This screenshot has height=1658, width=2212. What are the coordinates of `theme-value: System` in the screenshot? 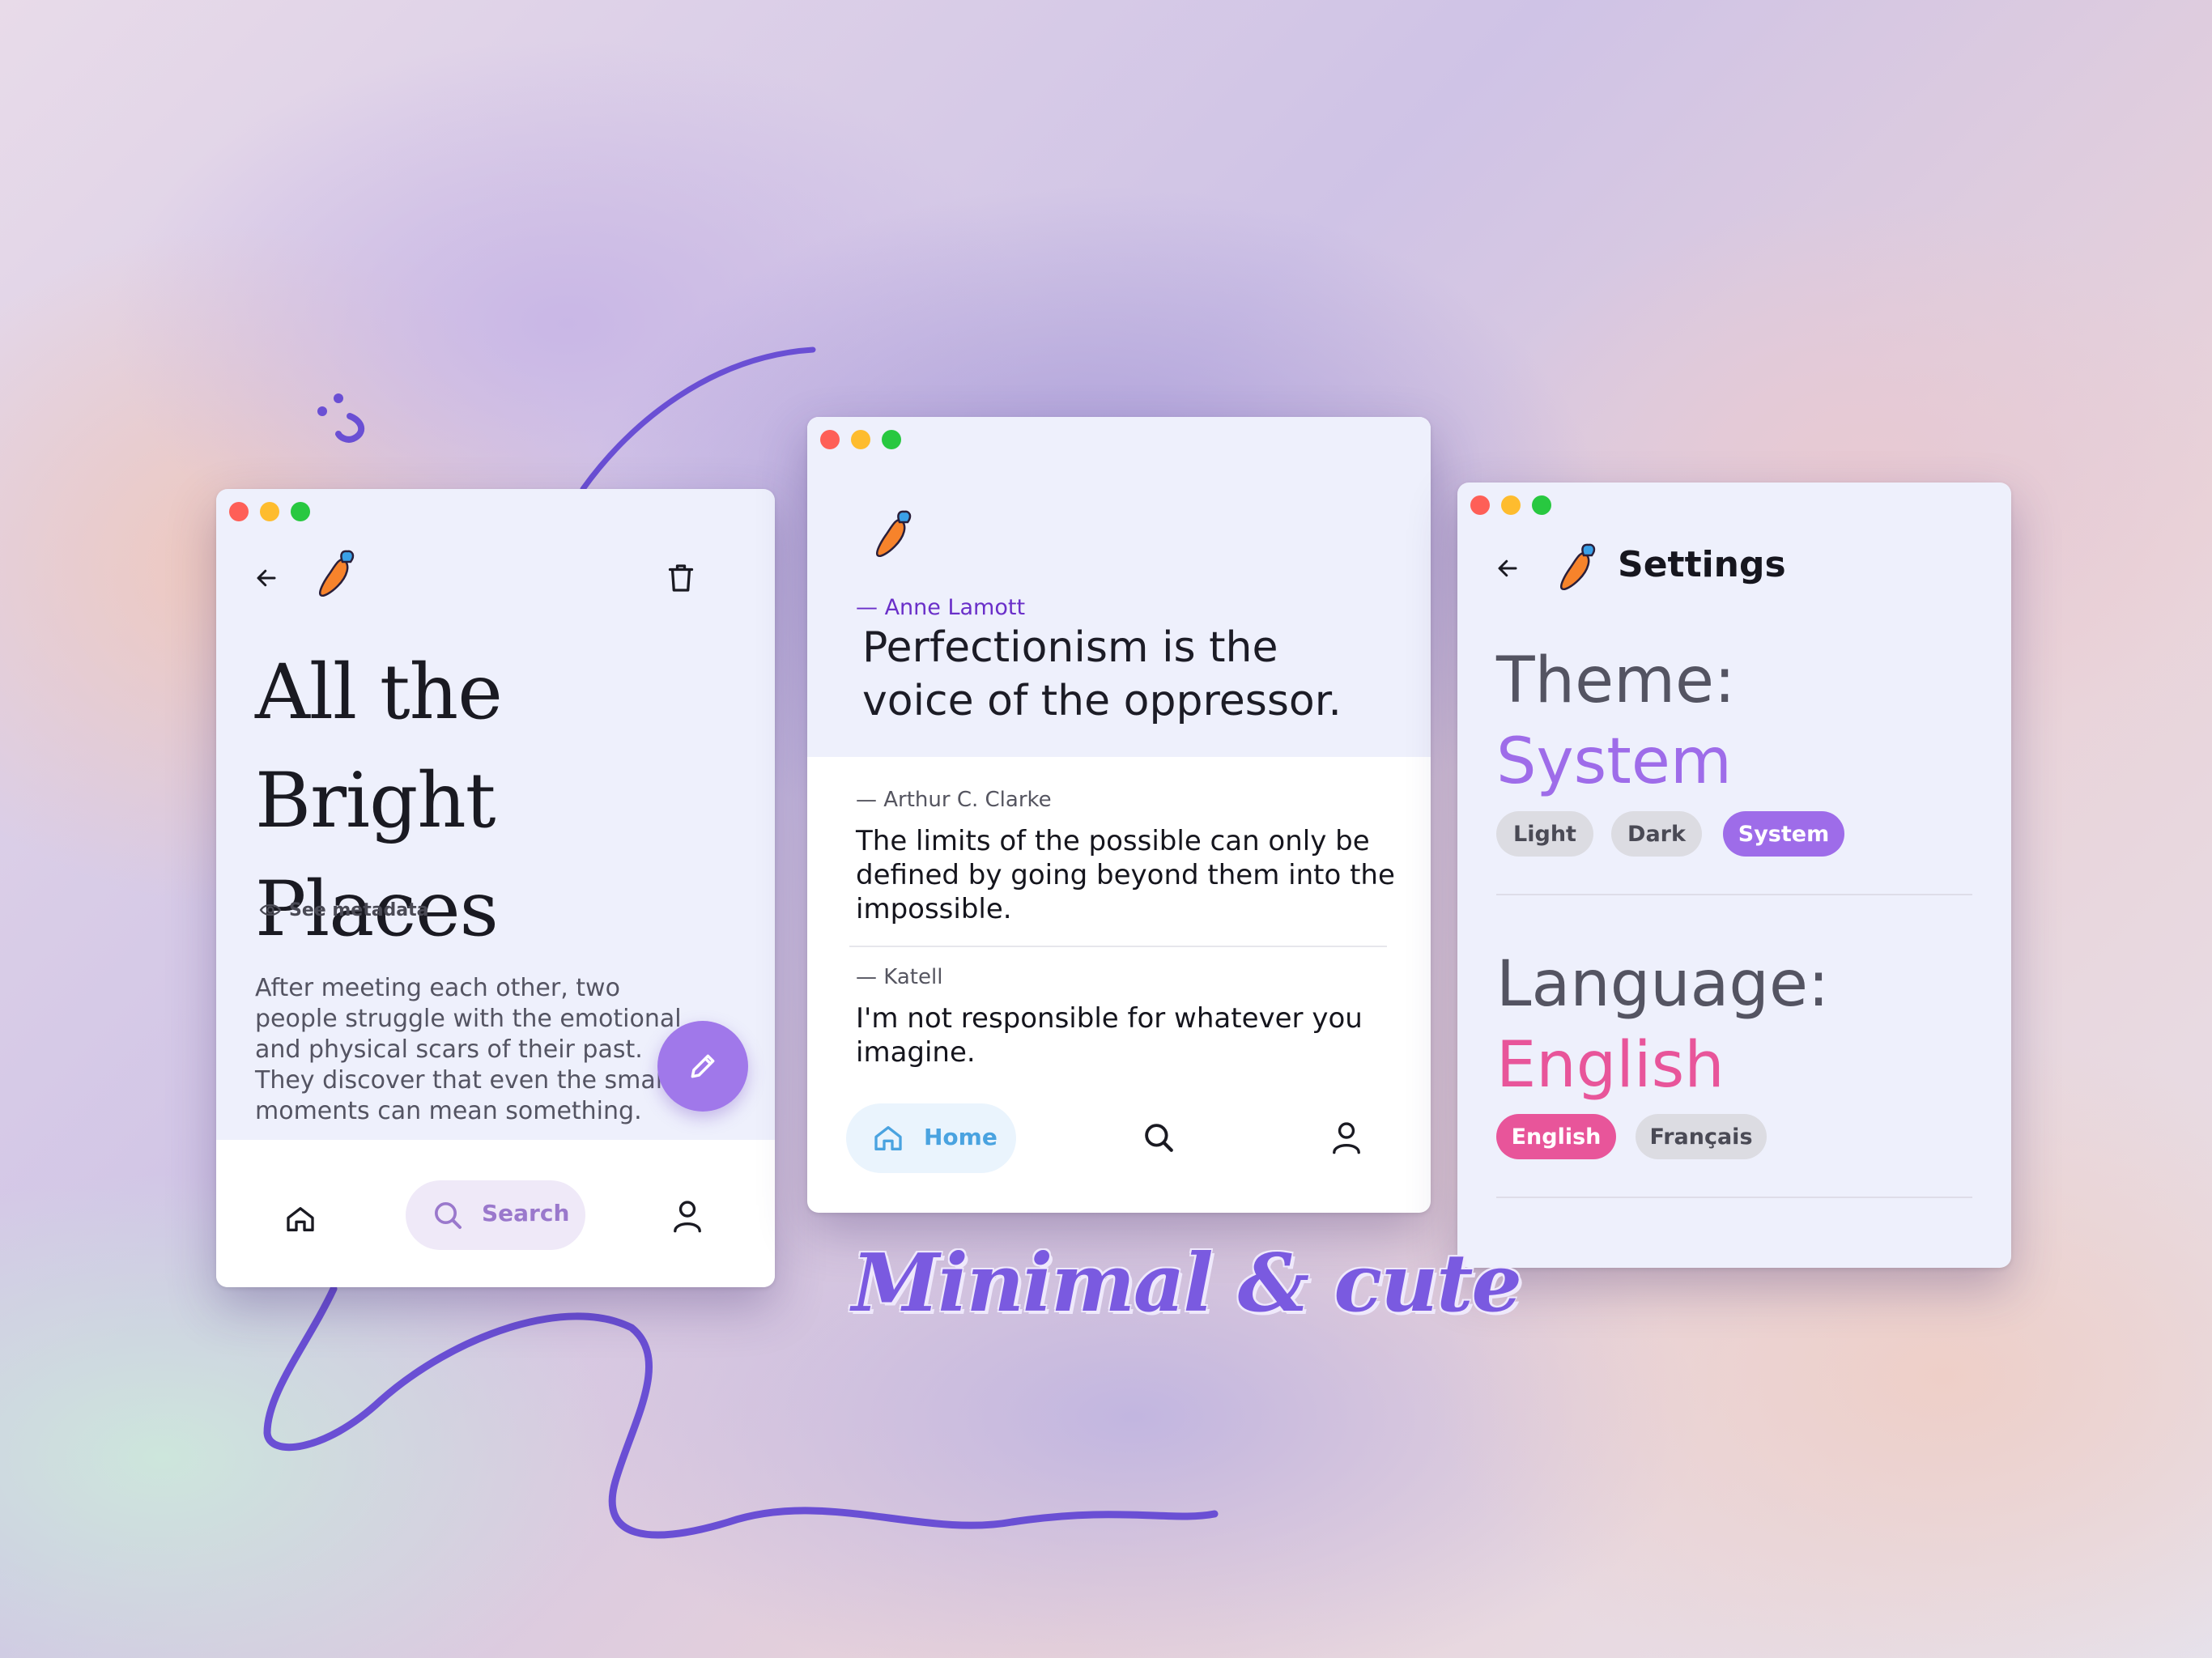 It's located at (1614, 761).